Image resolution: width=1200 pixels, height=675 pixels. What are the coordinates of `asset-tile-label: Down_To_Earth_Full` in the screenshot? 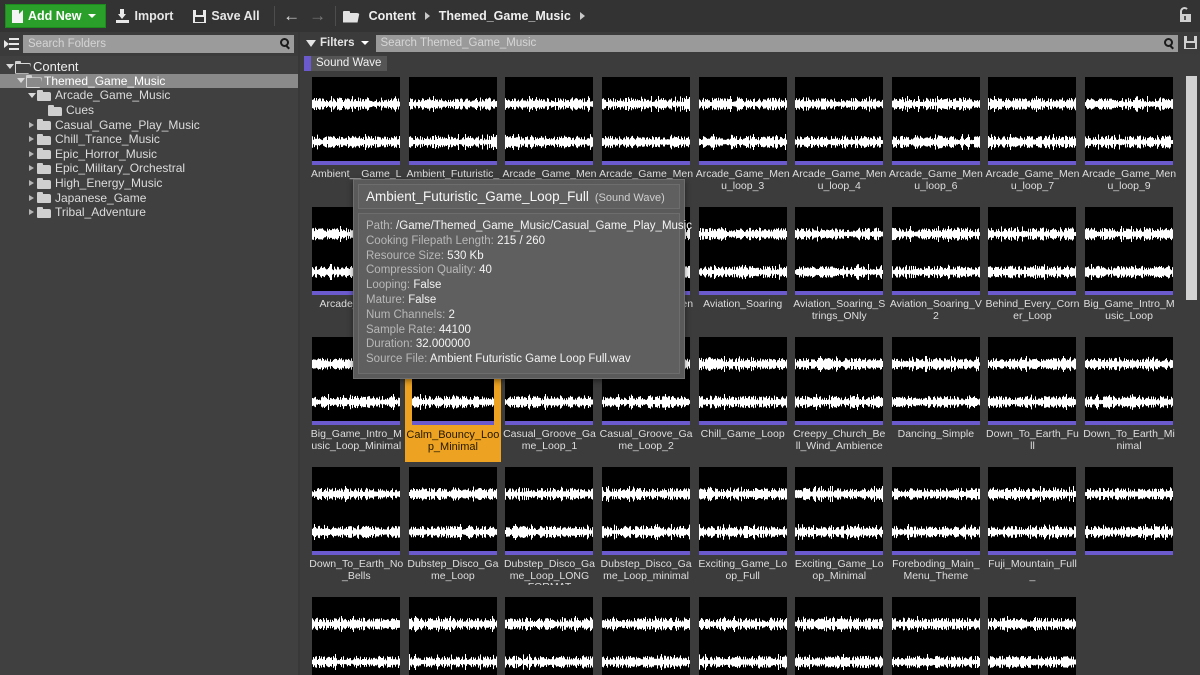 It's located at (1032, 440).